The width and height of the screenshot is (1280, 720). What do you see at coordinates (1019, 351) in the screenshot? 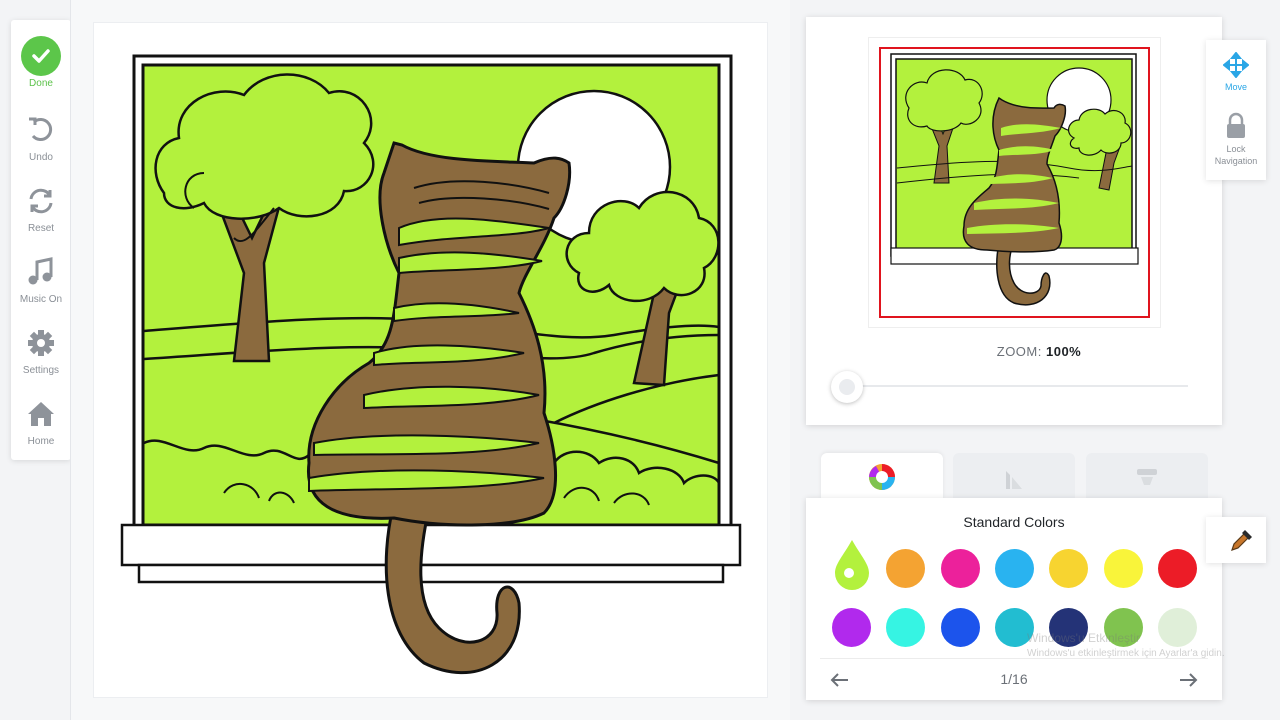
I see `zoom-label: ZOOM:` at bounding box center [1019, 351].